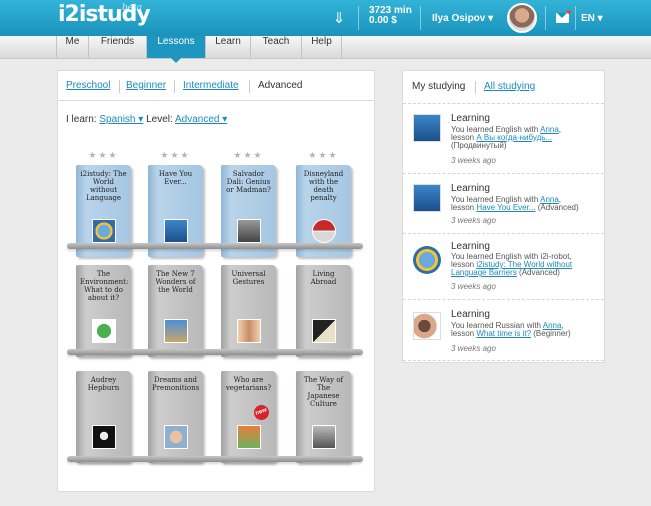 The image size is (651, 506). I want to click on teacher-avatar, so click(427, 326).